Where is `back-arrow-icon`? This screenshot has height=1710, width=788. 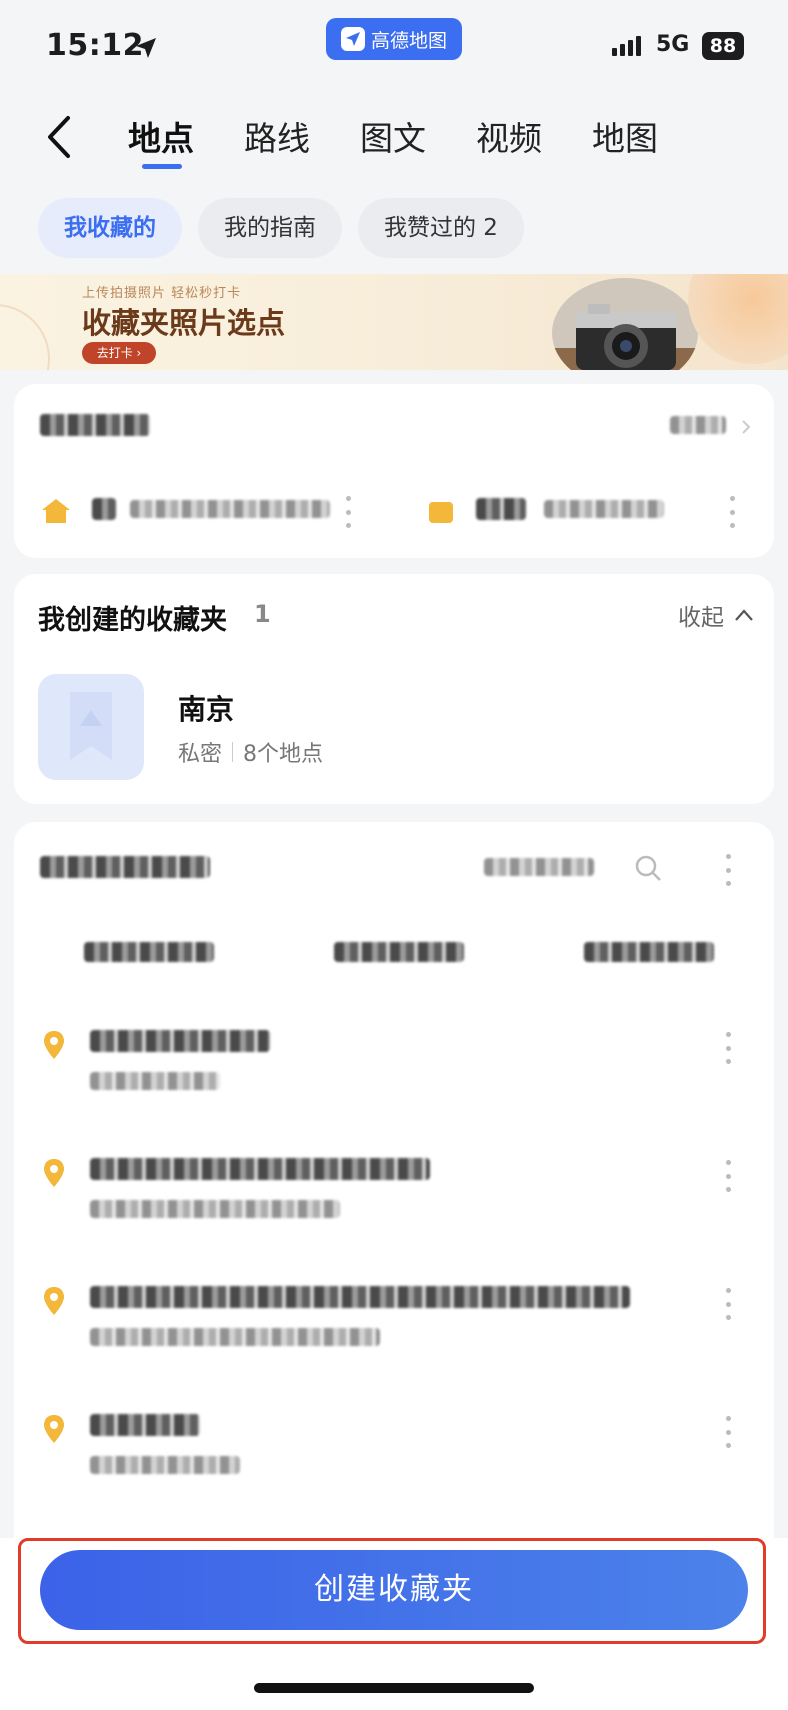
back-arrow-icon is located at coordinates (60, 137).